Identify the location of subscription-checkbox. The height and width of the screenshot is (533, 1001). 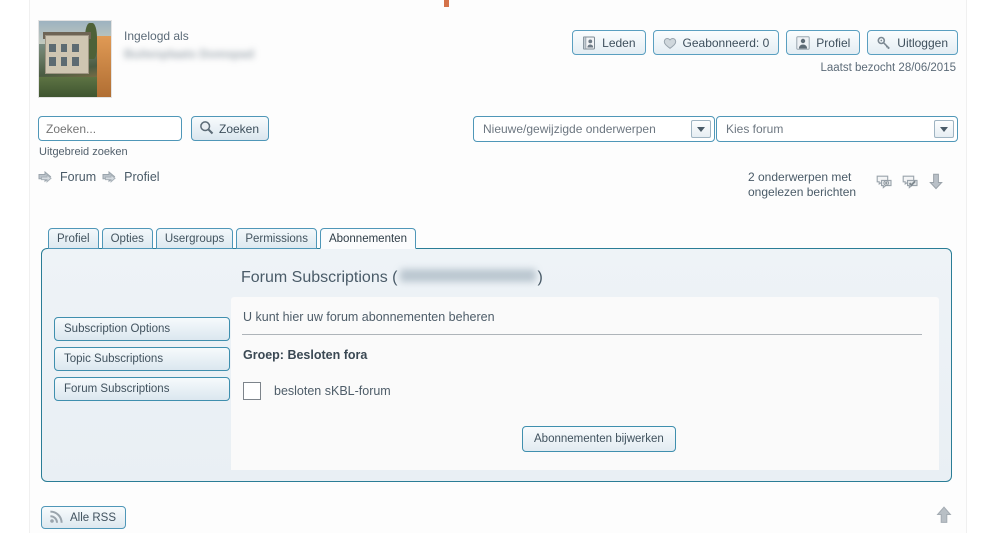
(252, 391).